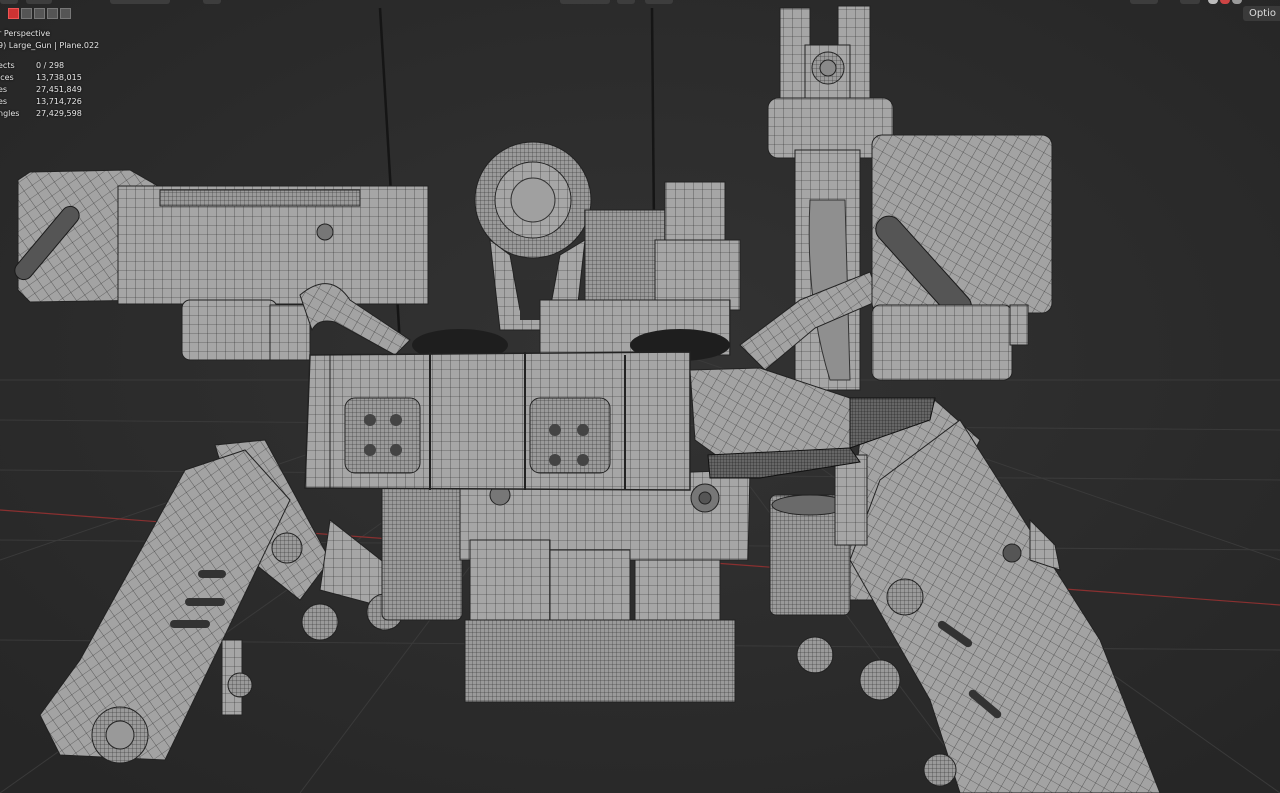 Image resolution: width=1280 pixels, height=793 pixels. Describe the element at coordinates (13, 13) in the screenshot. I see `vertex-select-icon` at that location.